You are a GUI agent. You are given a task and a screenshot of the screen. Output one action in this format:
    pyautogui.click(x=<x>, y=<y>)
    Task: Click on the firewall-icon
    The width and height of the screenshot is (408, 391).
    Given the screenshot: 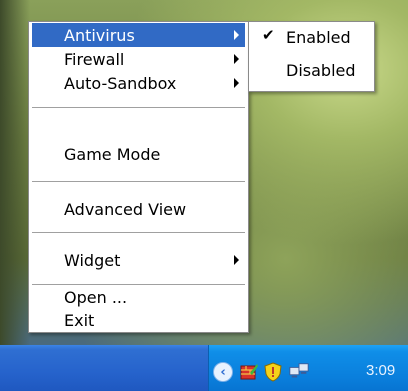 What is the action you would take?
    pyautogui.click(x=249, y=372)
    